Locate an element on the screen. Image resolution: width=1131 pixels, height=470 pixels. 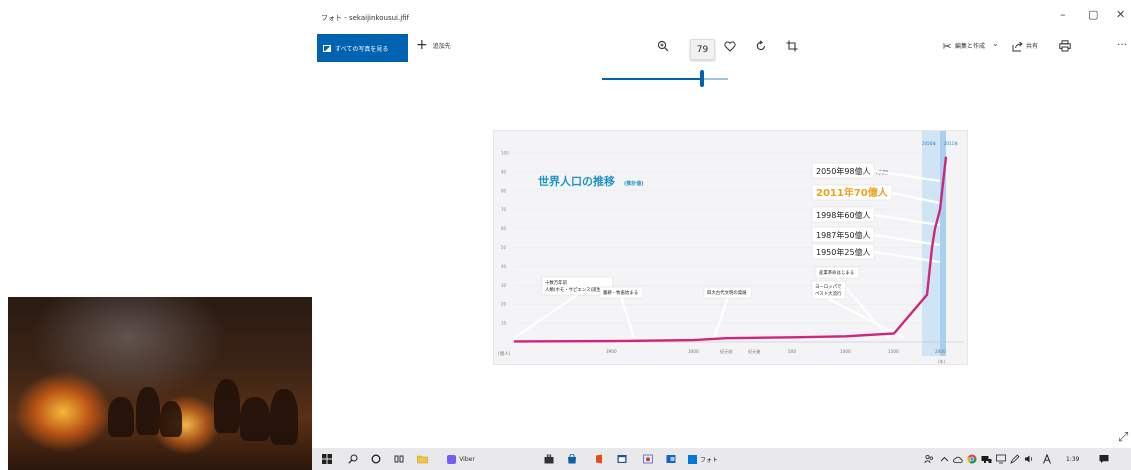
see-all-photos-label: すべての写真を見る is located at coordinates (362, 49).